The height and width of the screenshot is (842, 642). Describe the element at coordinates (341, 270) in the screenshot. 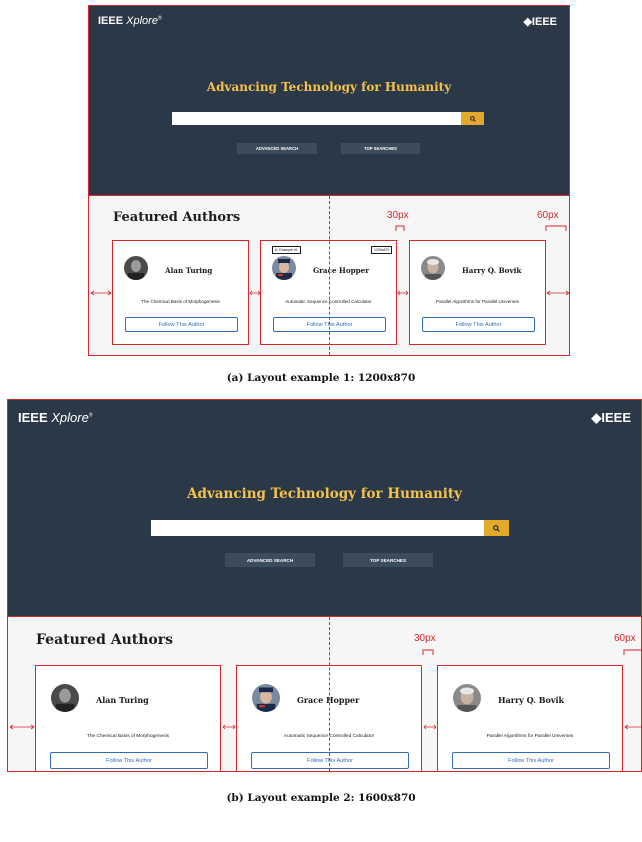

I see `author-name: Grace Hopper` at that location.